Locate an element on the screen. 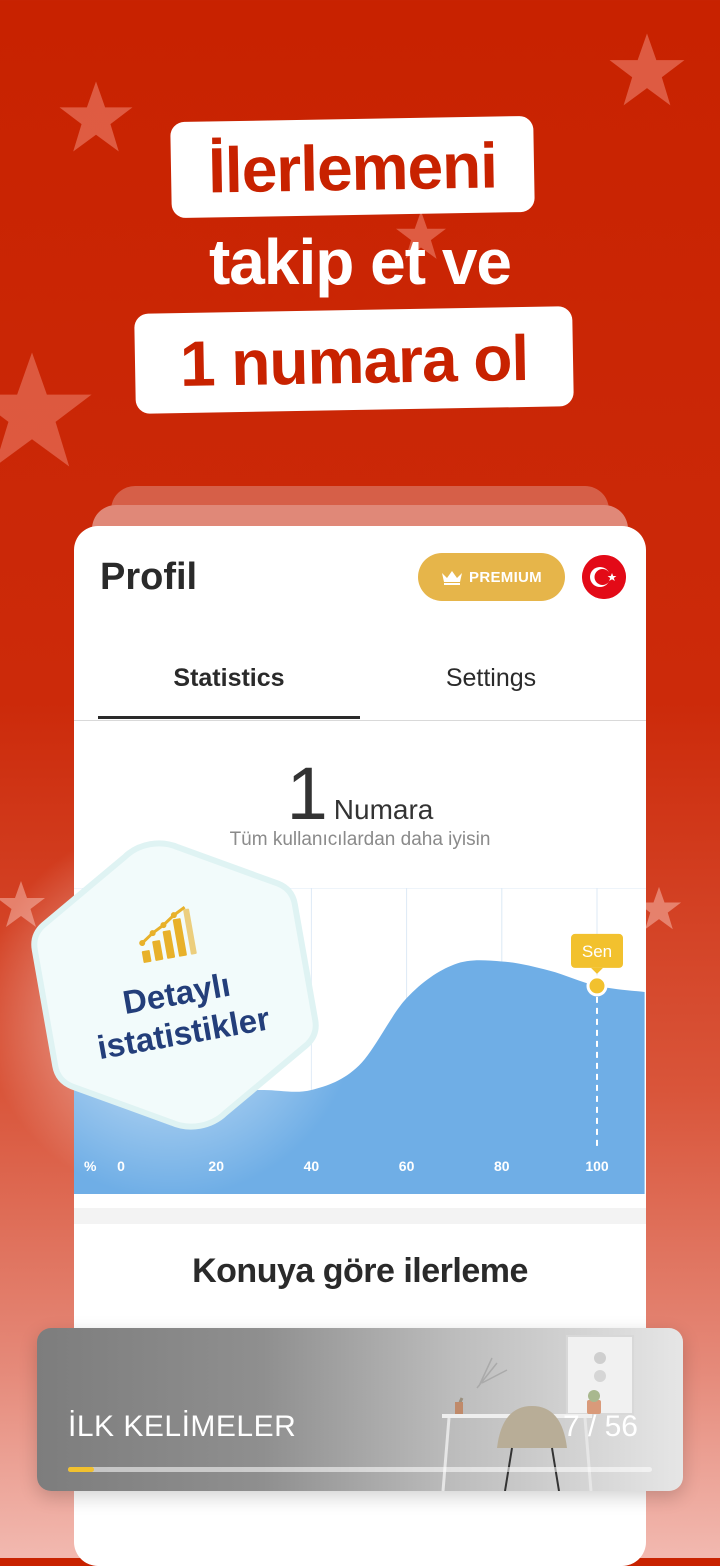 The height and width of the screenshot is (1566, 720). rank-label: Numara is located at coordinates (383, 809).